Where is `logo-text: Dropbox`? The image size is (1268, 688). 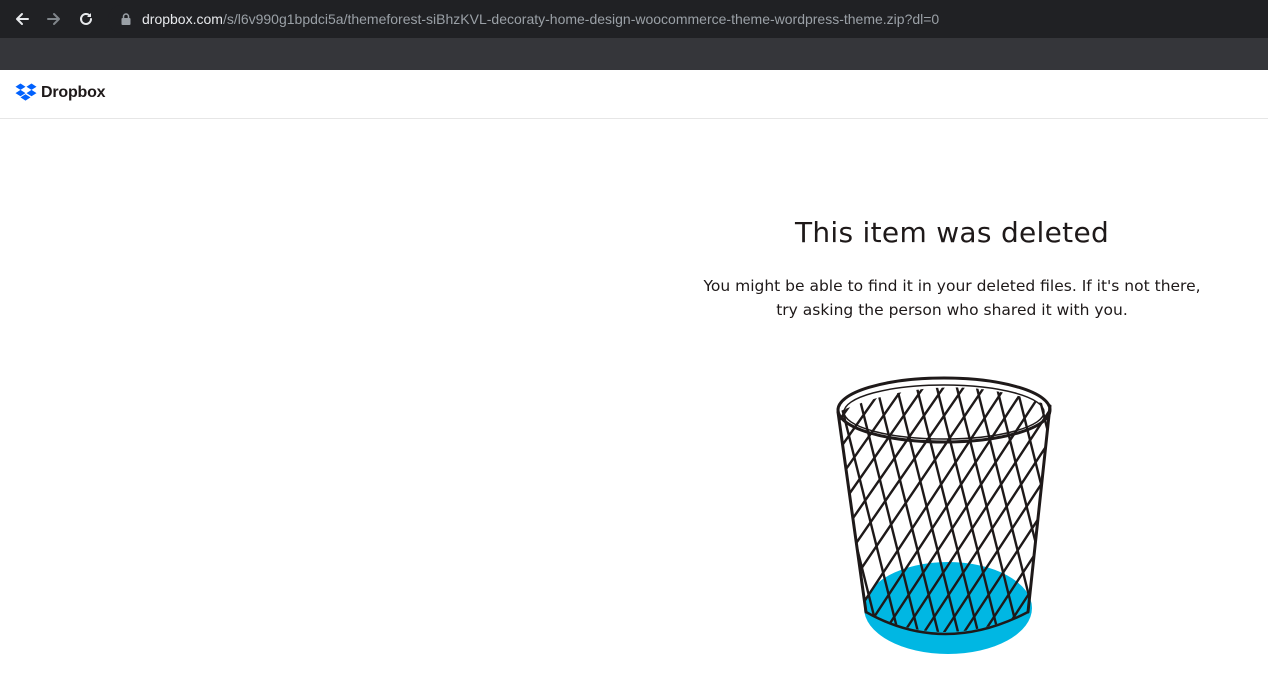
logo-text: Dropbox is located at coordinates (73, 92).